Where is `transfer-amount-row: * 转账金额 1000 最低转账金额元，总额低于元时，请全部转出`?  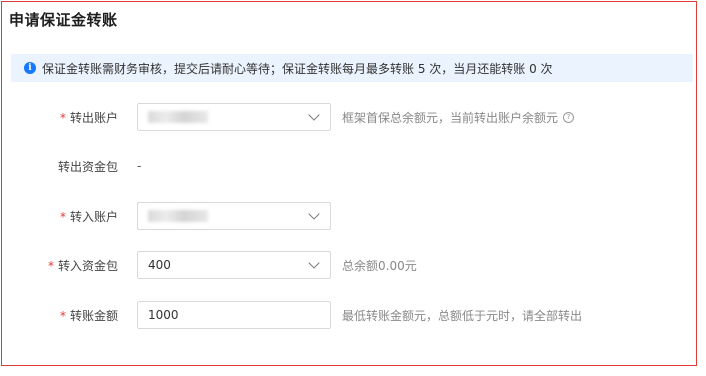 transfer-amount-row: * 转账金额 1000 最低转账金额元，总额低于元时，请全部转出 is located at coordinates (353, 315).